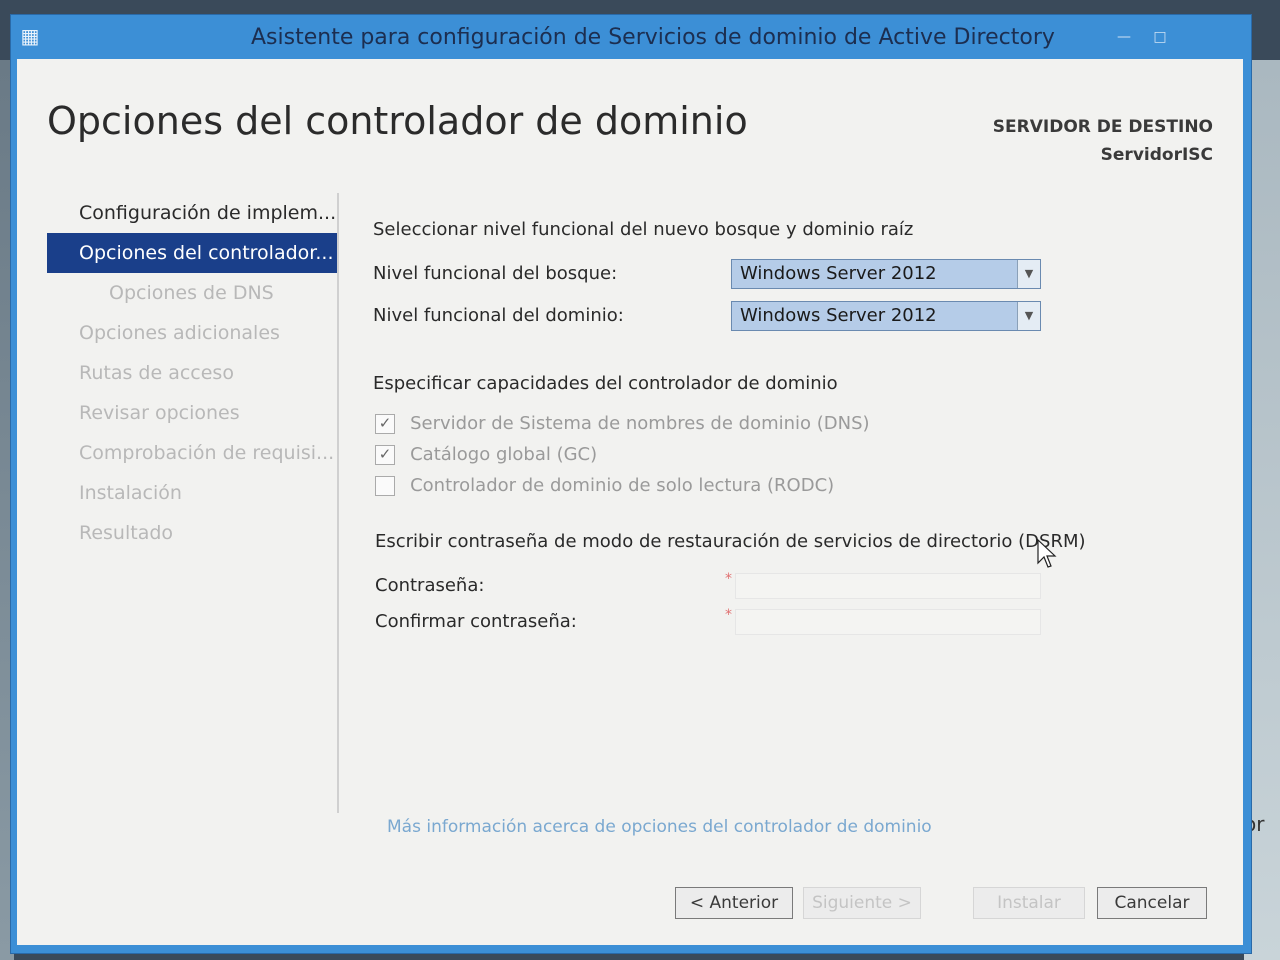  I want to click on nav-item-paths: Rutas de acceso, so click(156, 373).